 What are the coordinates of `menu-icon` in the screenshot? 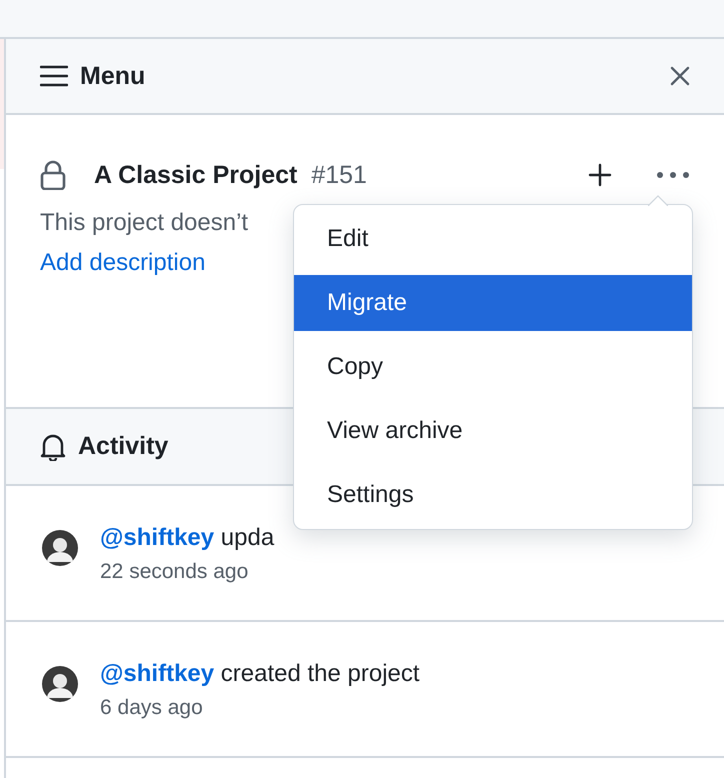 It's located at (54, 76).